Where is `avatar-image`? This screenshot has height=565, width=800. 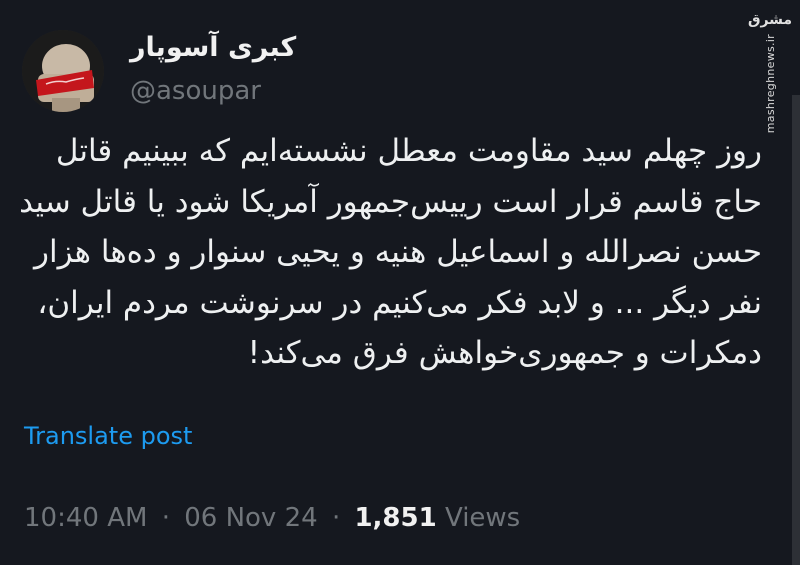 avatar-image is located at coordinates (63, 71).